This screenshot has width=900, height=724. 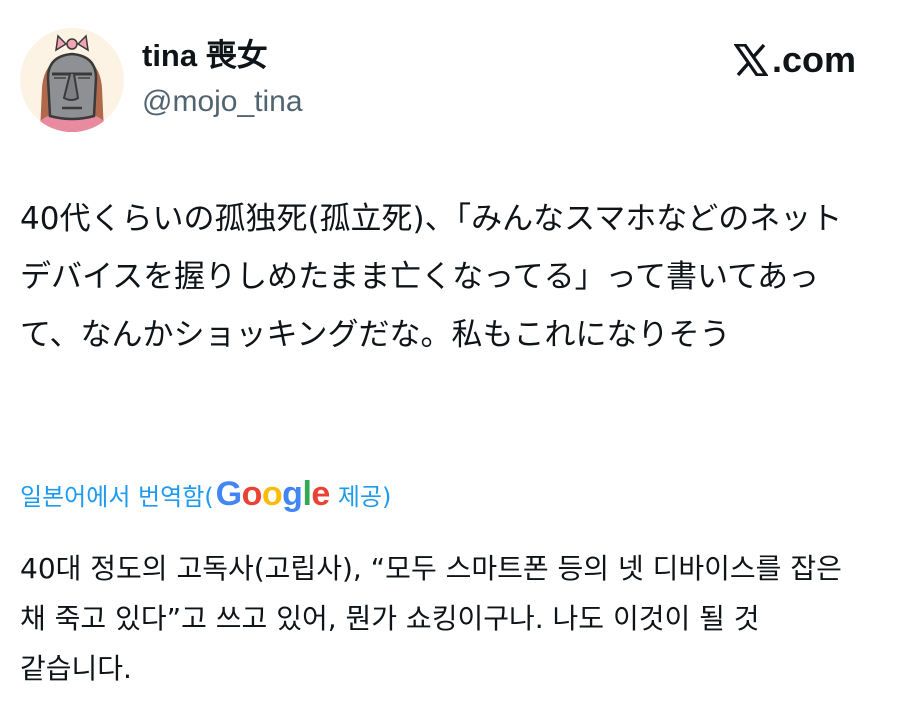 I want to click on google-letter-3: o, so click(x=272, y=493).